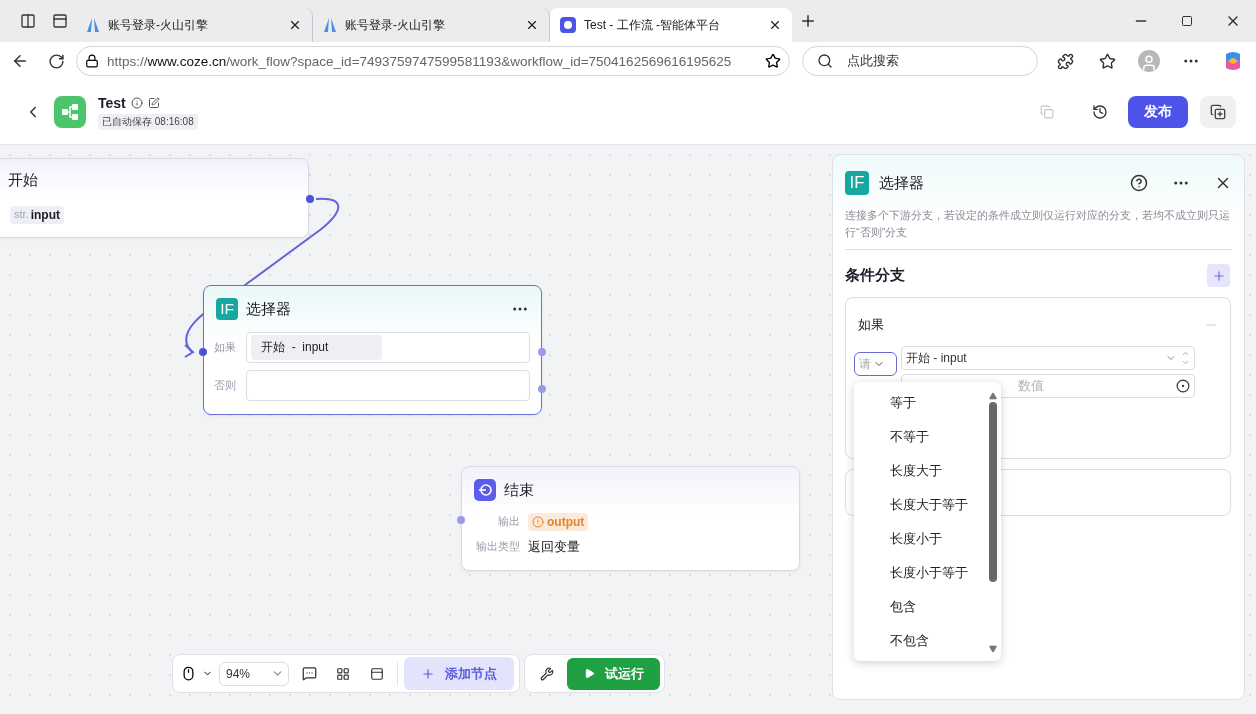 This screenshot has height=714, width=1256. Describe the element at coordinates (554, 546) in the screenshot. I see `field-value: 返回变量` at that location.